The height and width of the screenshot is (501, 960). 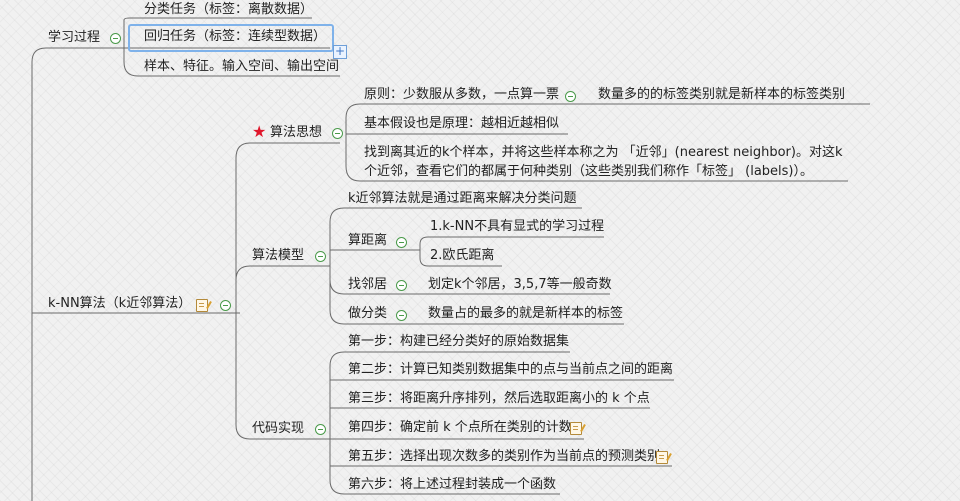 I want to click on step-node: 第六步：将上述过程封装成一个函数, so click(x=452, y=485).